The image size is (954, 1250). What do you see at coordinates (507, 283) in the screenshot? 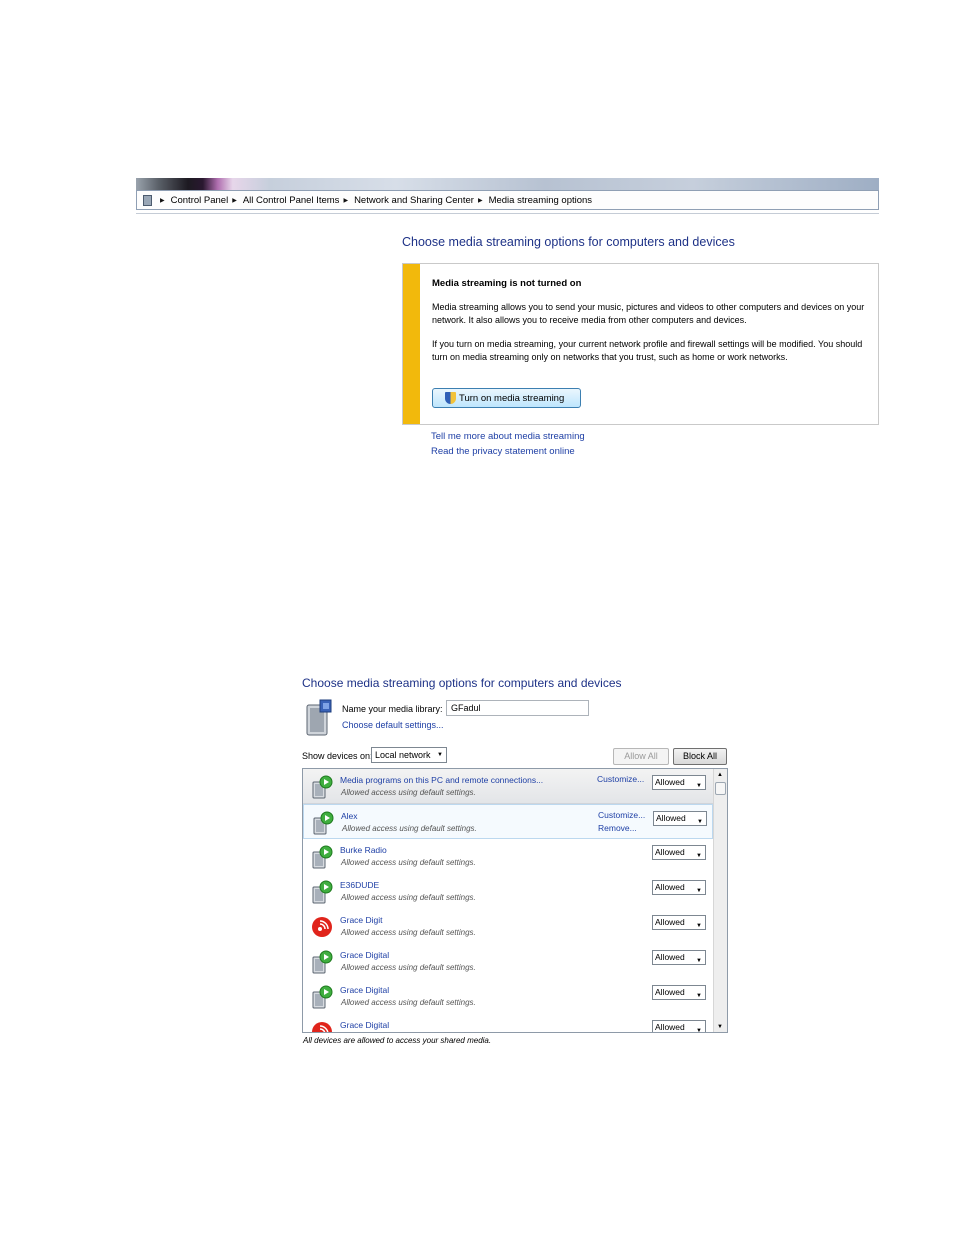
I see `notice-title: Media streaming is not turned on` at bounding box center [507, 283].